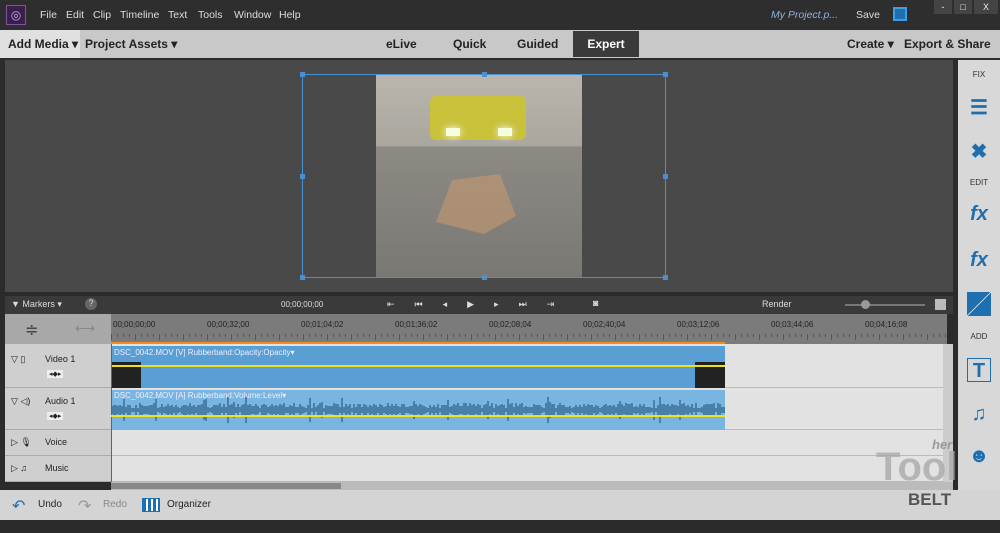 The height and width of the screenshot is (533, 1000). I want to click on title-icon: T, so click(979, 370).